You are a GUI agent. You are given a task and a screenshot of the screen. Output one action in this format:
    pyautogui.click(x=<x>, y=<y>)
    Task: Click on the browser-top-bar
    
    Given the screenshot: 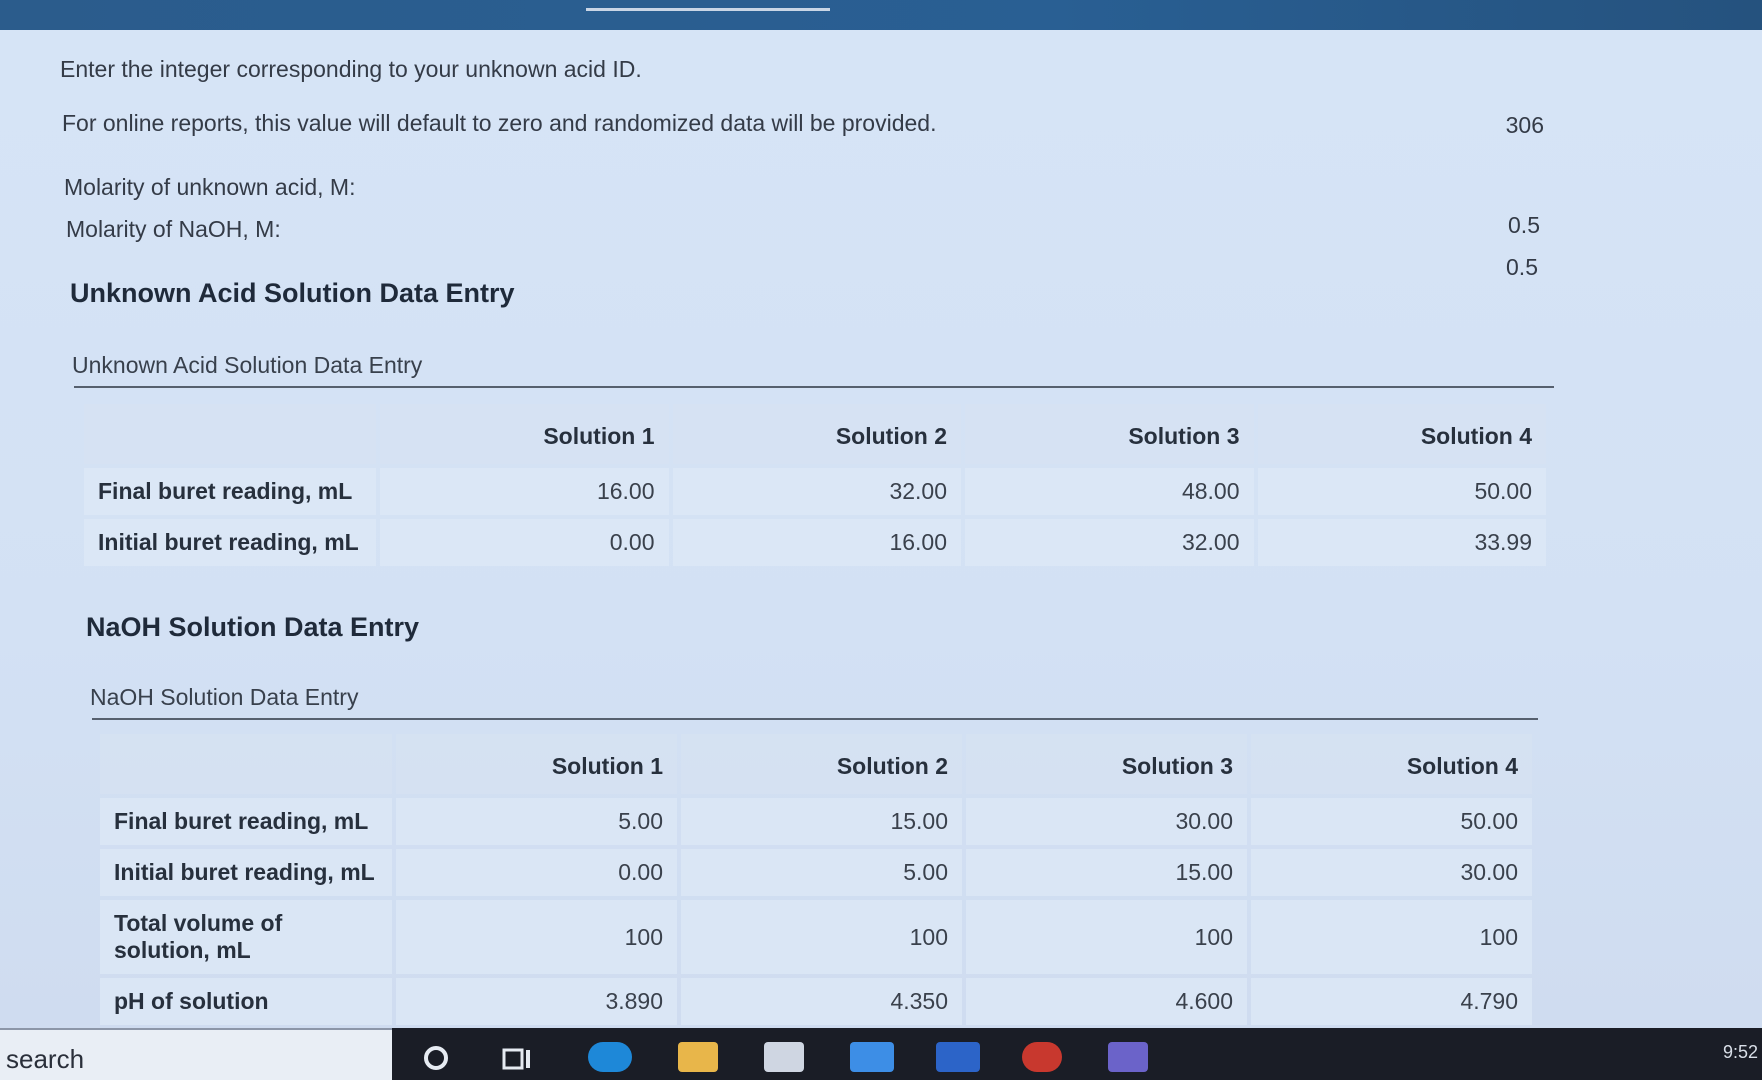 What is the action you would take?
    pyautogui.click(x=881, y=15)
    